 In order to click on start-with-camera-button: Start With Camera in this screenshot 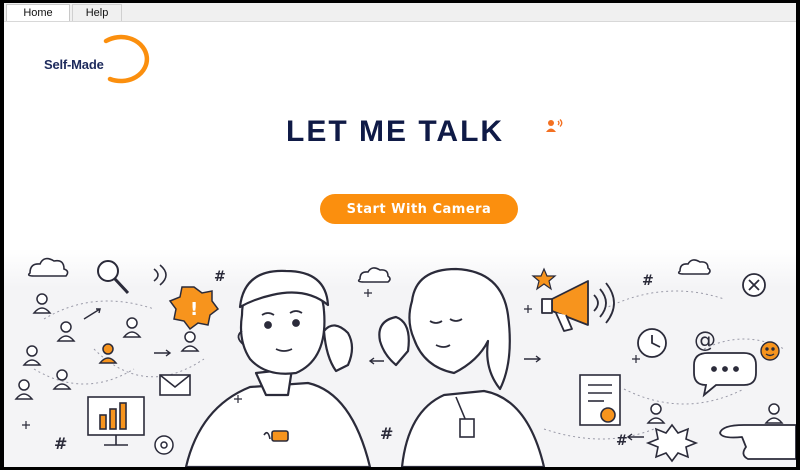, I will do `click(419, 209)`.